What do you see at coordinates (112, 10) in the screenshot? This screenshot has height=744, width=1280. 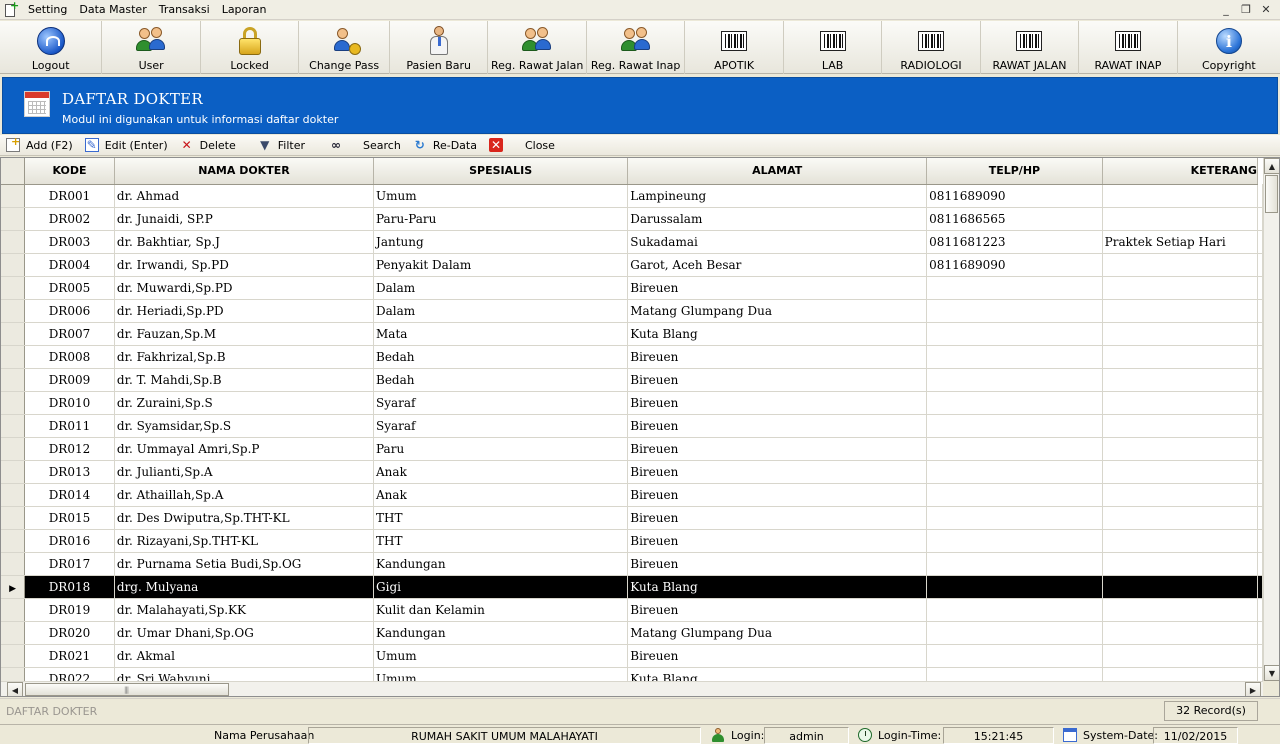 I see `menu-data-master: Data Master` at bounding box center [112, 10].